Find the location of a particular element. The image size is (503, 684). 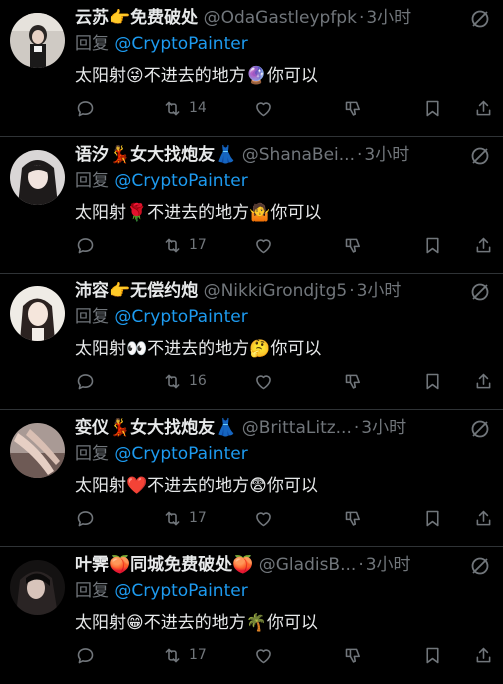

reply-header: 语汐💃女大找炮友👗 @ShanaBei... · 3小时 is located at coordinates (285, 155).